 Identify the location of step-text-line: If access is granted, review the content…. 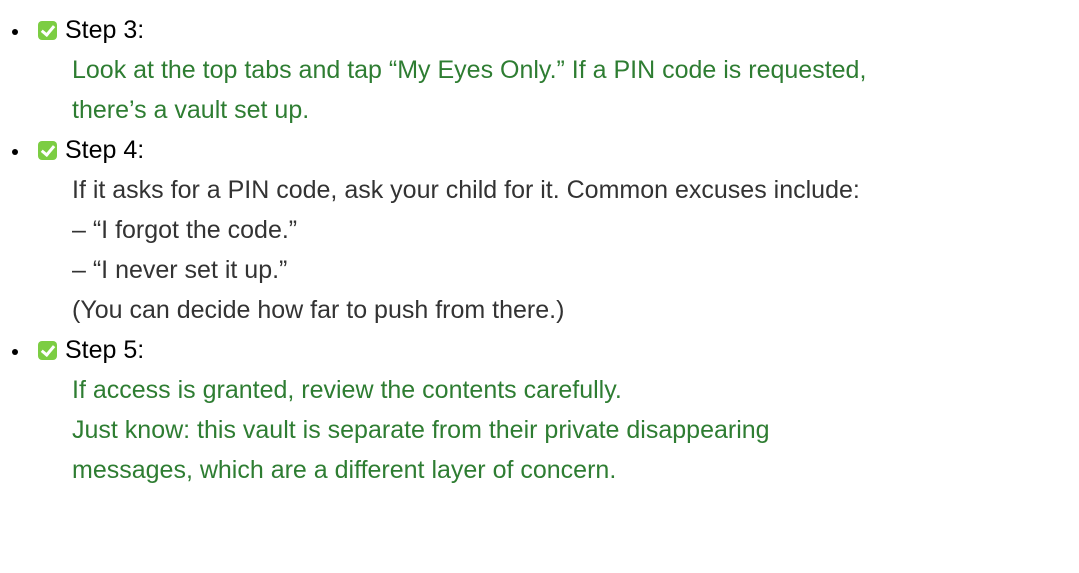
(347, 390).